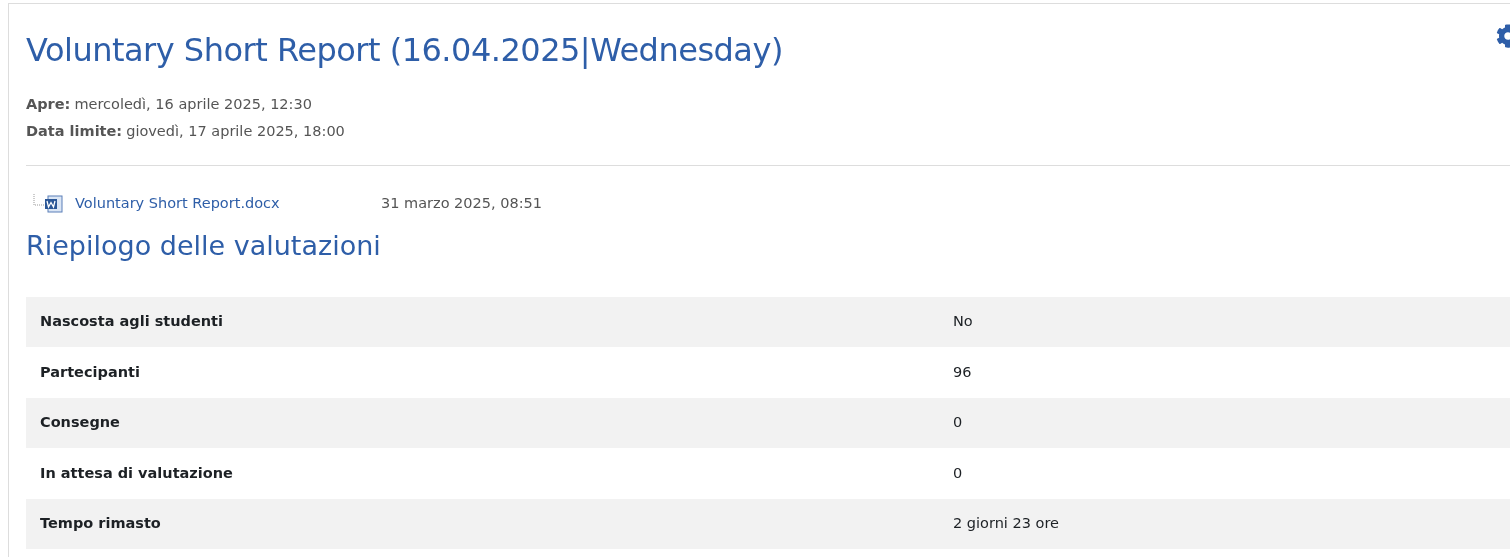 Image resolution: width=1510 pixels, height=557 pixels. Describe the element at coordinates (963, 322) in the screenshot. I see `row-value: No` at that location.